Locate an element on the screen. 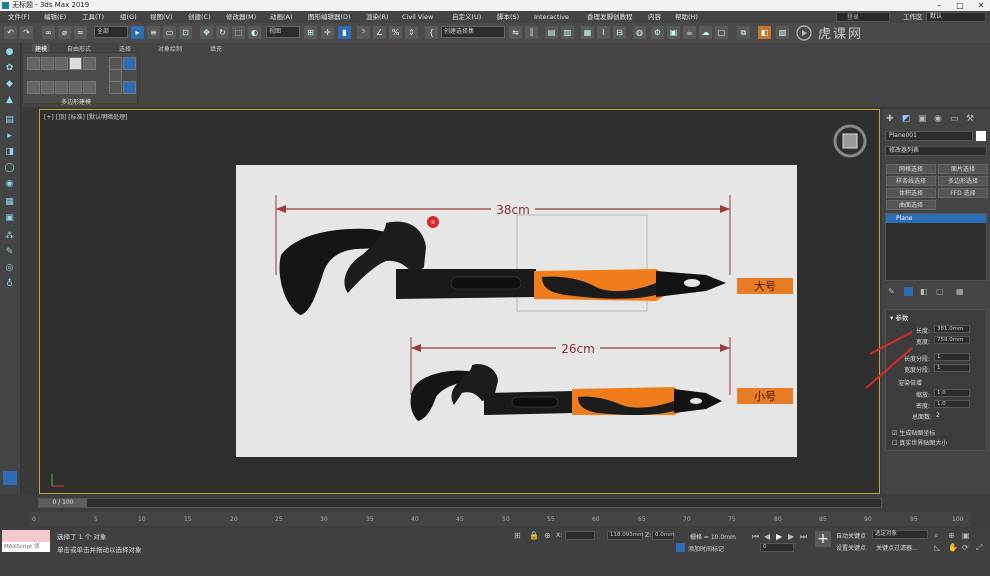 The height and width of the screenshot is (576, 990). hierarchy-tab-icon: ▣ is located at coordinates (922, 119).